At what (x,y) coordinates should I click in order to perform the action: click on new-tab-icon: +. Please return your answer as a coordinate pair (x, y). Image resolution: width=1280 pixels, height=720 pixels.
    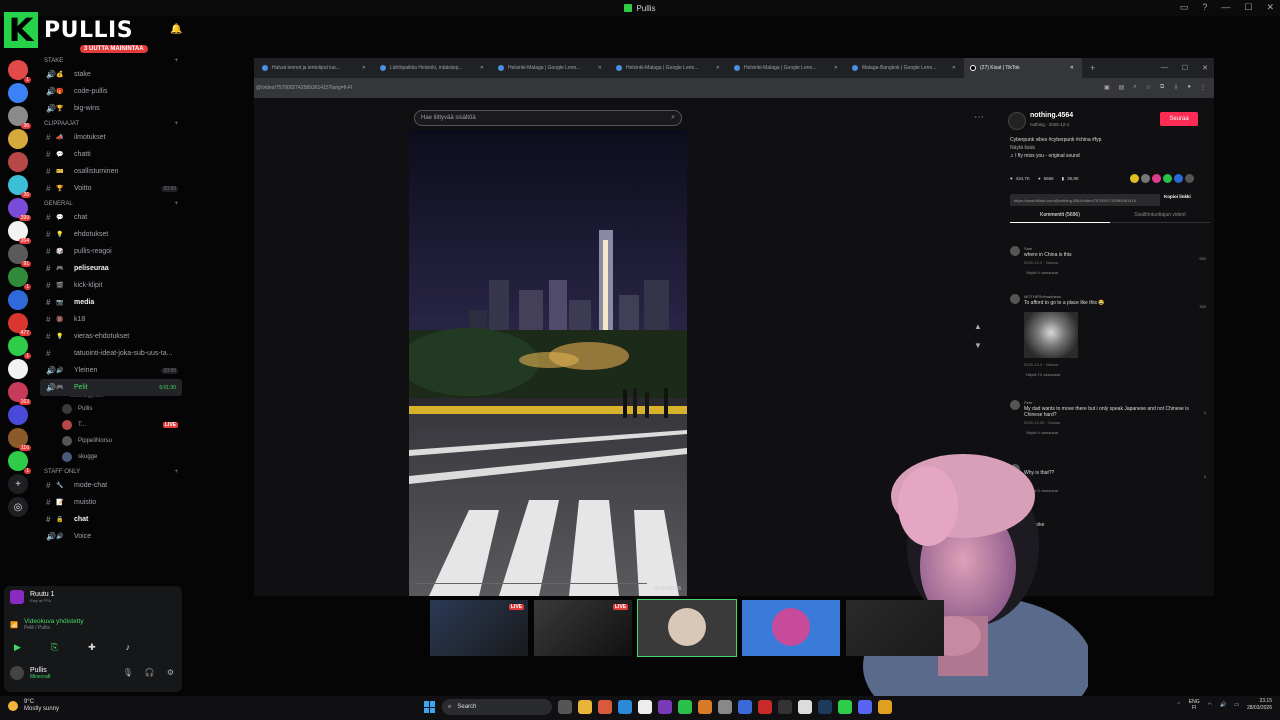
    Looking at the image, I should click on (1092, 68).